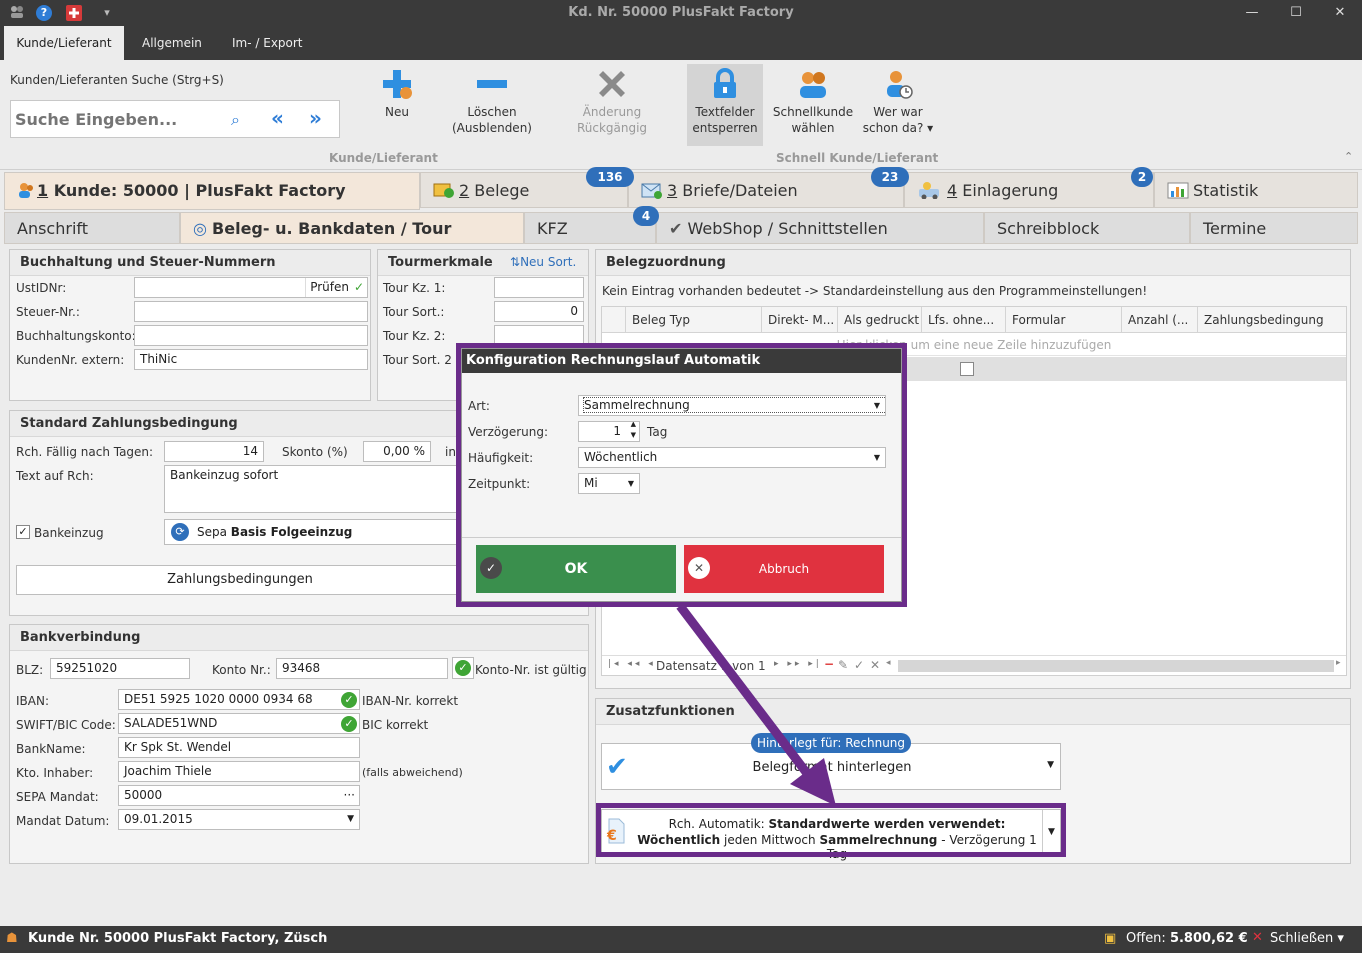 The width and height of the screenshot is (1362, 953). Describe the element at coordinates (1187, 938) in the screenshot. I see `offen-text: Offen: 5.800,62 €` at that location.